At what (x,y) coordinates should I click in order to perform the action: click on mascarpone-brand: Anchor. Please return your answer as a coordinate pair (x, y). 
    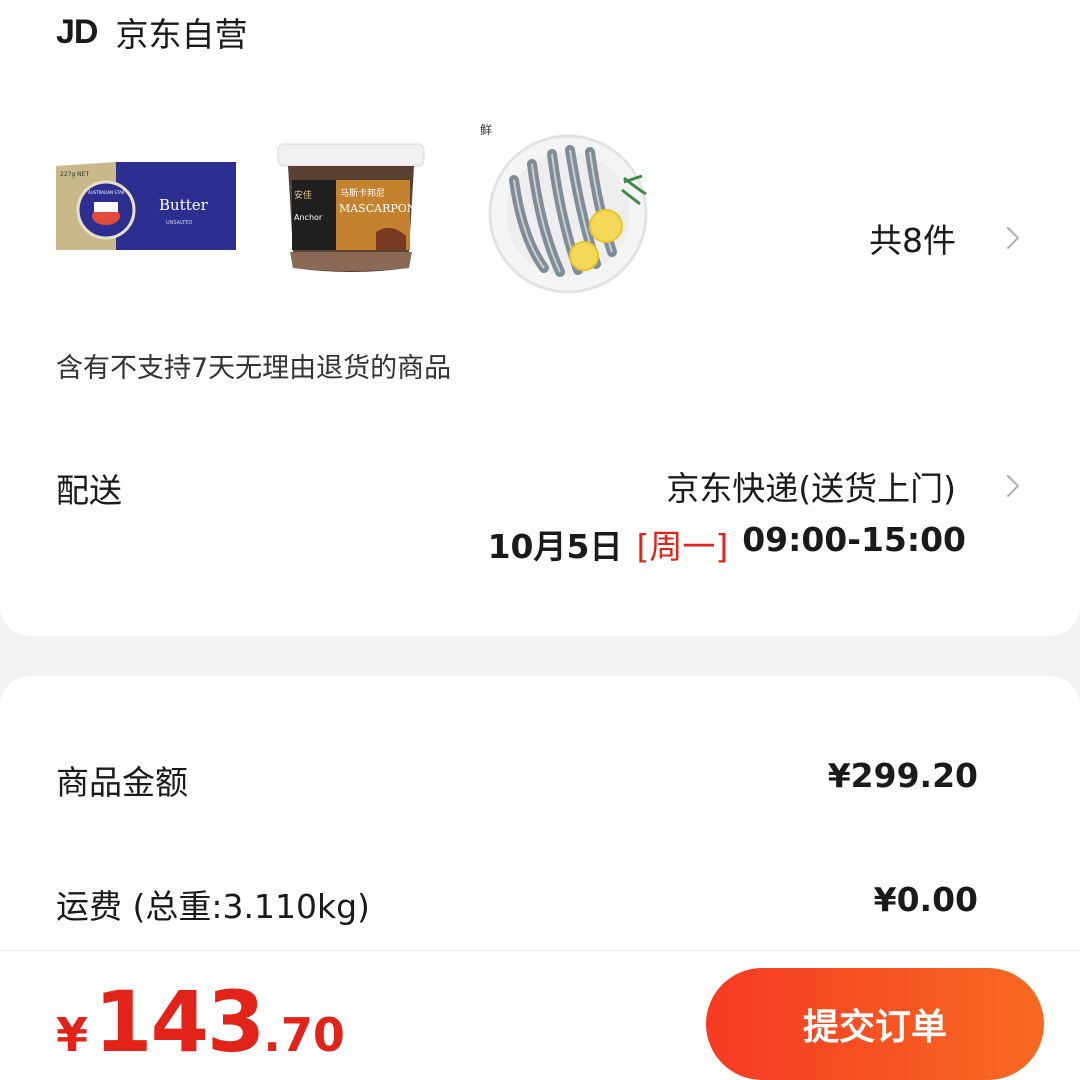
    Looking at the image, I should click on (308, 217).